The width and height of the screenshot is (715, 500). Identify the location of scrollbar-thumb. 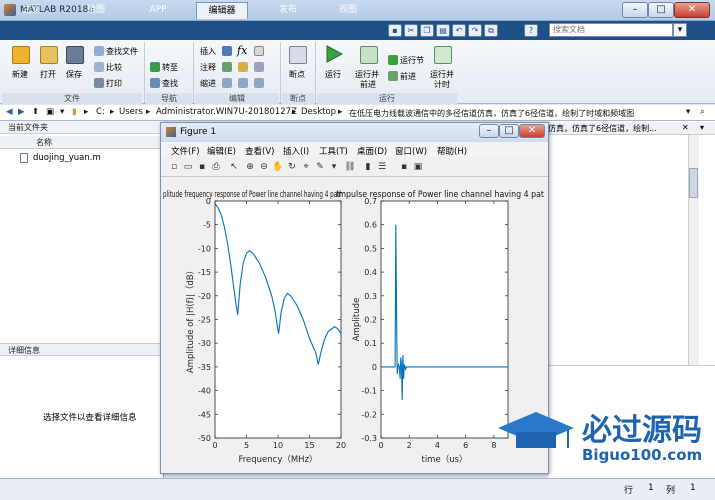
(693, 183).